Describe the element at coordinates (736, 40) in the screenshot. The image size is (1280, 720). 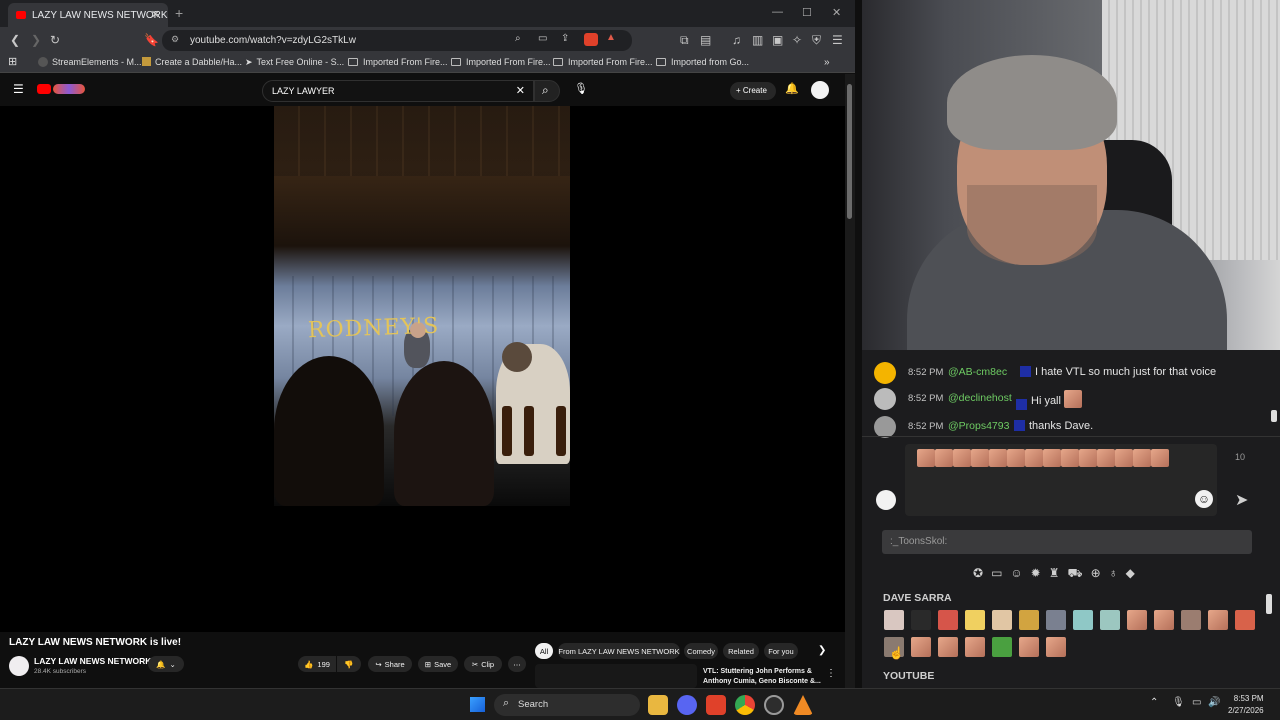
I see `media-icon: ♫` at that location.